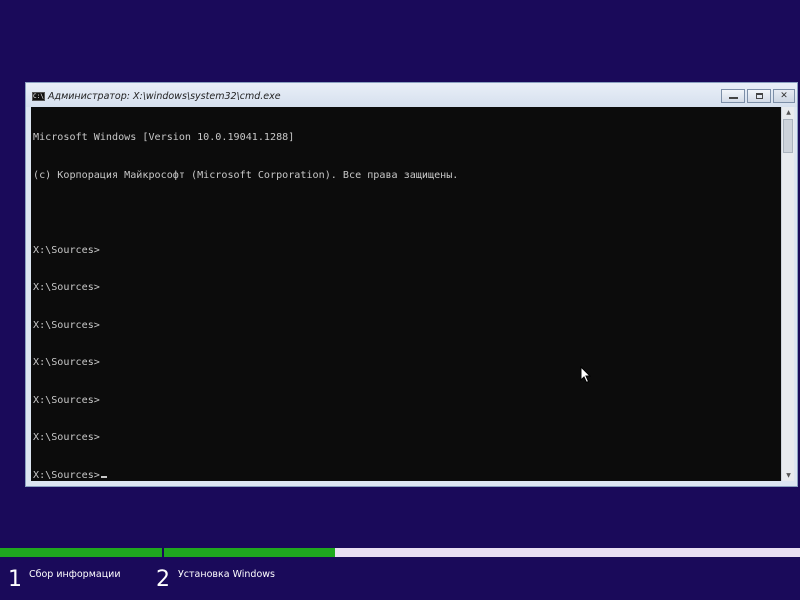 Image resolution: width=800 pixels, height=600 pixels. Describe the element at coordinates (400, 580) in the screenshot. I see `setup-steps: 1 Сбор информации 2 Установка Windows` at that location.